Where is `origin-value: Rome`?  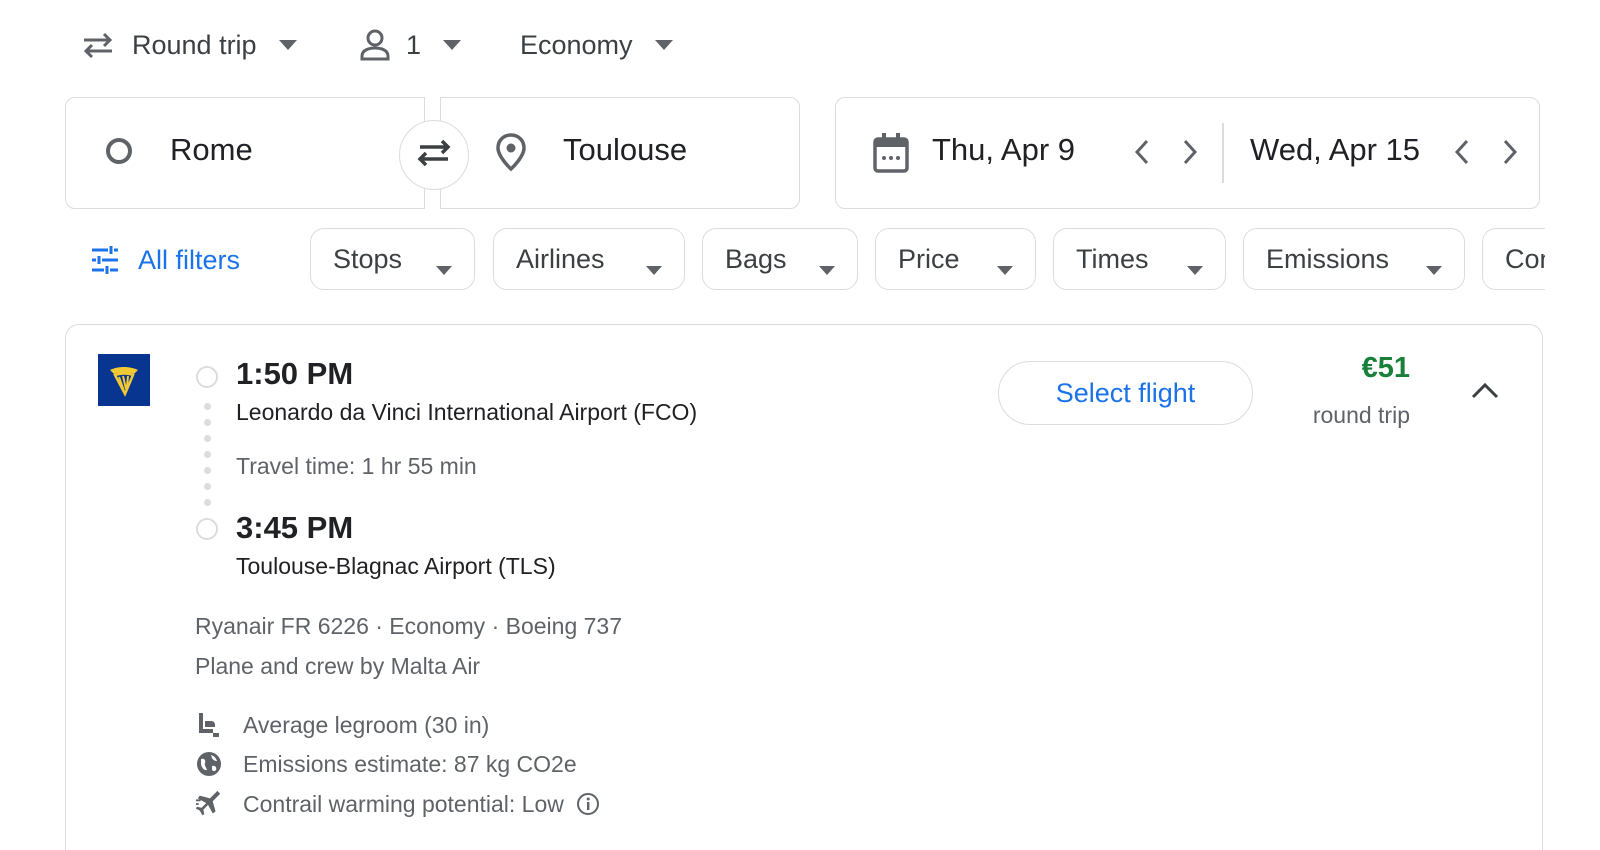 origin-value: Rome is located at coordinates (211, 149).